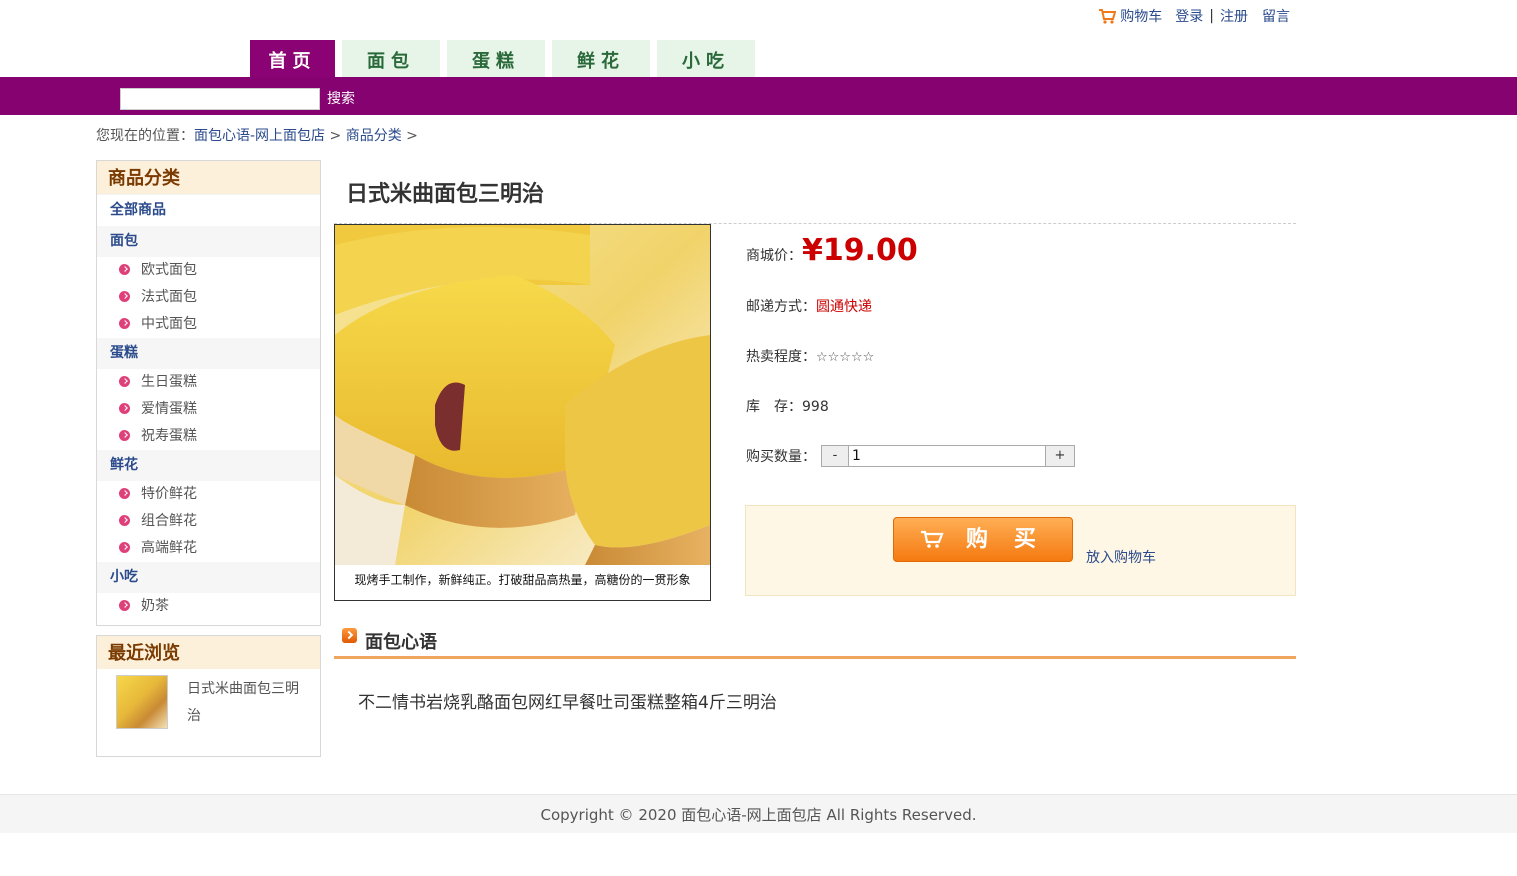 The width and height of the screenshot is (1517, 876). I want to click on recent-item-thumbnail, so click(142, 702).